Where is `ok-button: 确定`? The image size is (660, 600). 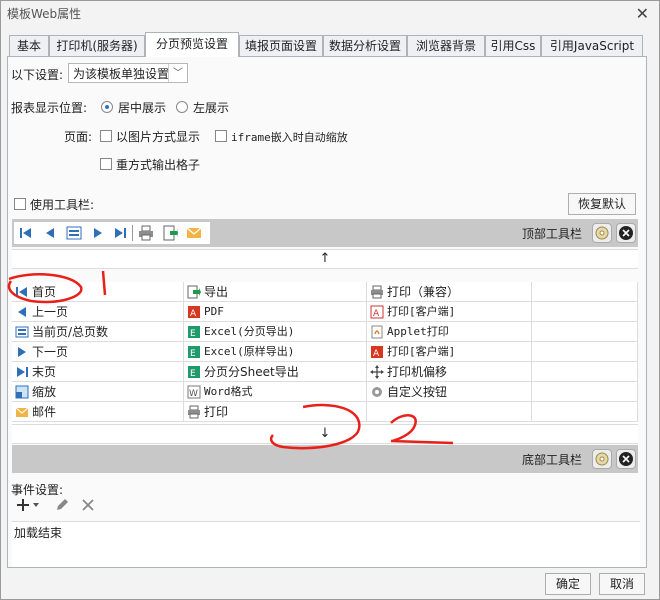 ok-button: 确定 is located at coordinates (568, 584).